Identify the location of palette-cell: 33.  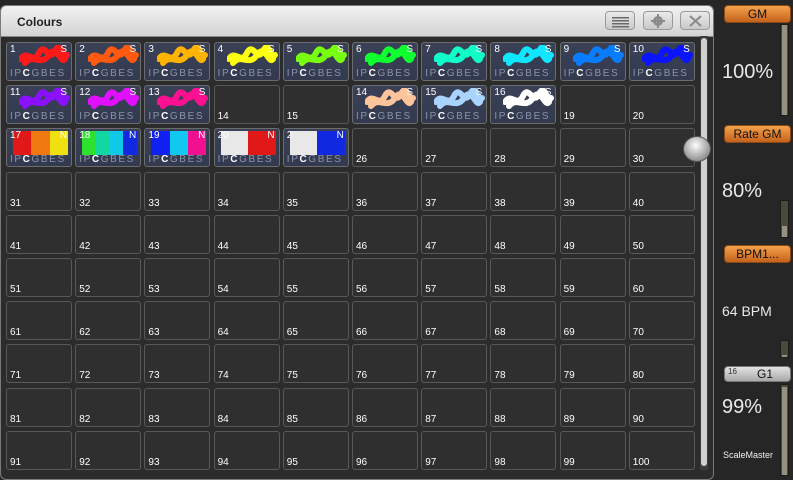
(177, 191).